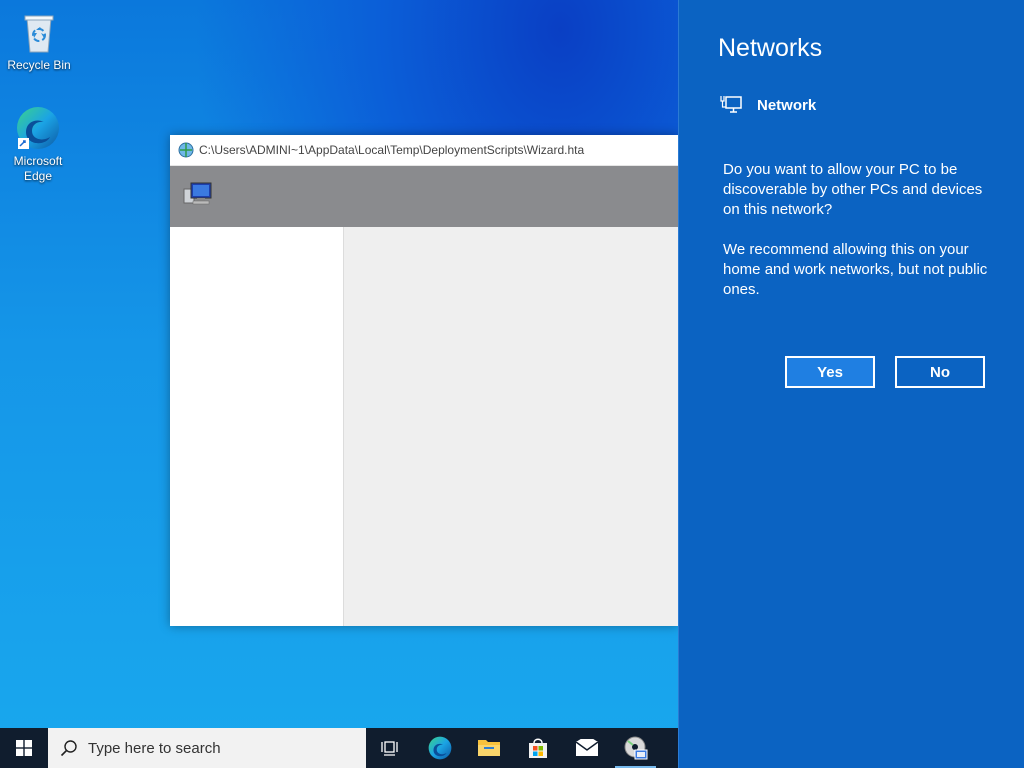 The height and width of the screenshot is (768, 1024). I want to click on no-button: No, so click(940, 372).